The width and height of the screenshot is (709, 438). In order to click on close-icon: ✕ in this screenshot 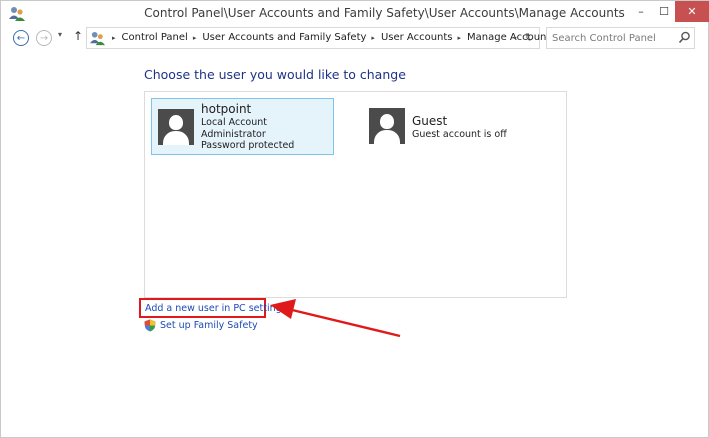, I will do `click(692, 11)`.